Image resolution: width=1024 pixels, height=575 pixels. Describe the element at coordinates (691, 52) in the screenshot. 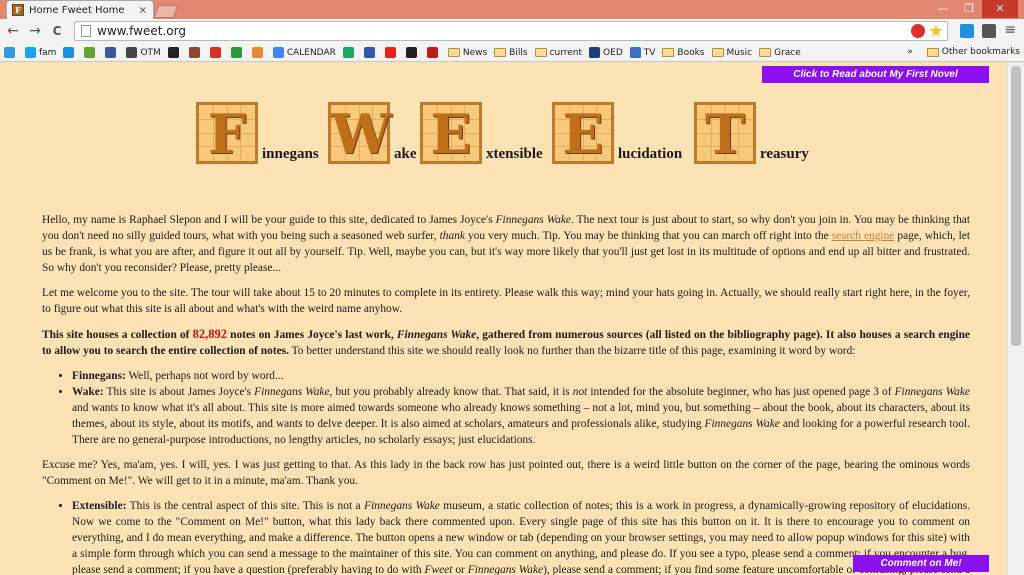

I see `bookmark-label: Books` at that location.